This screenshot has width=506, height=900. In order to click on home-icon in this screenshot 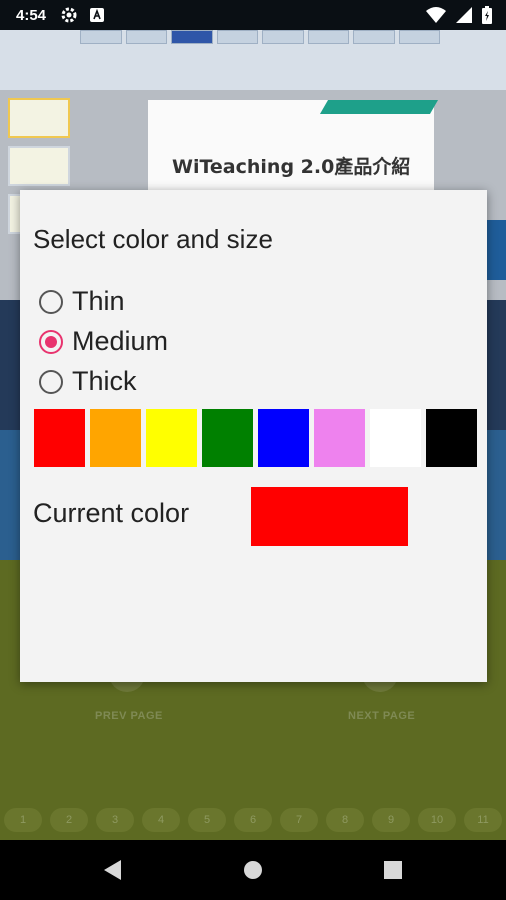, I will do `click(253, 870)`.